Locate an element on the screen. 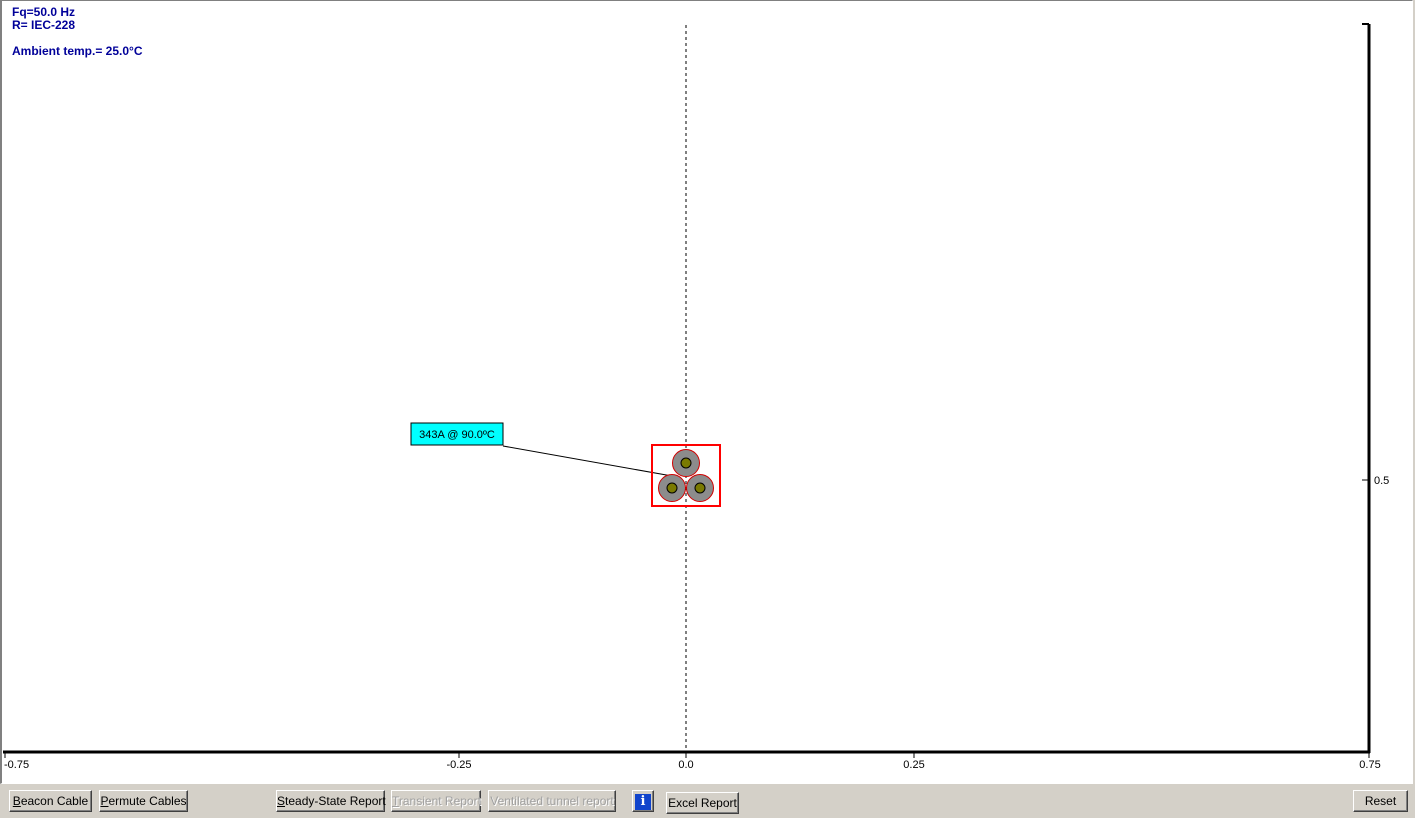 The height and width of the screenshot is (818, 1415). reset-button: Reset is located at coordinates (1380, 801).